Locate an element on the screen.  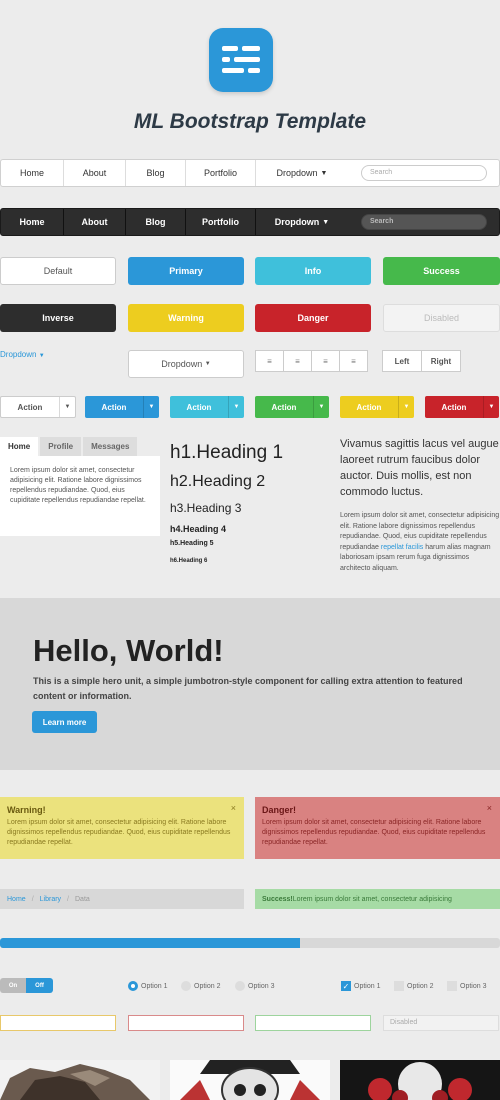
align-right-icon: ≡ is located at coordinates (353, 361).